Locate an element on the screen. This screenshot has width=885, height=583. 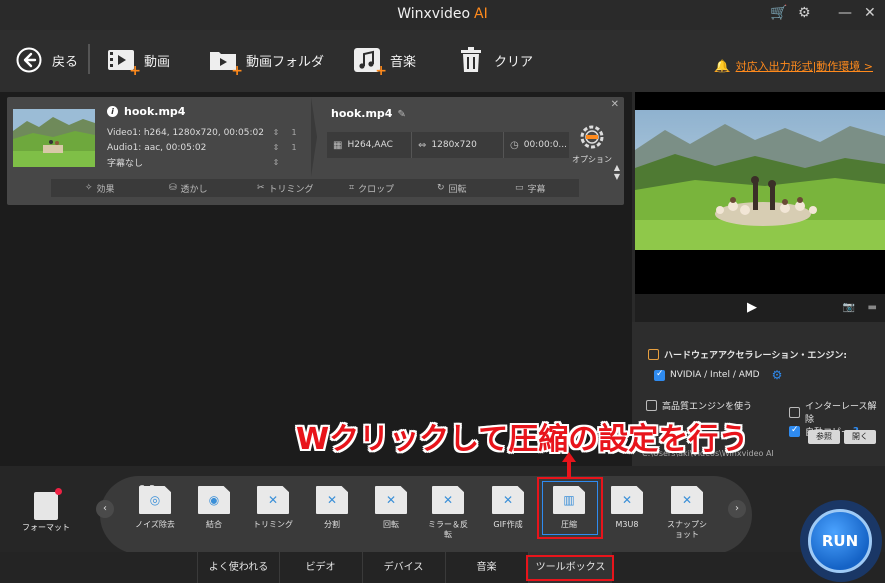
tool-merge: ◉ 結合 is located at coordinates (214, 508).